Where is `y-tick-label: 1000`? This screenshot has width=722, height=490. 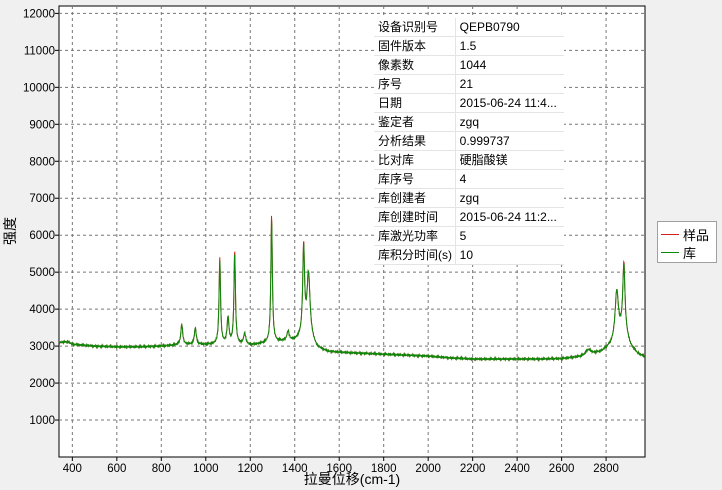
y-tick-label: 1000 is located at coordinates (42, 421).